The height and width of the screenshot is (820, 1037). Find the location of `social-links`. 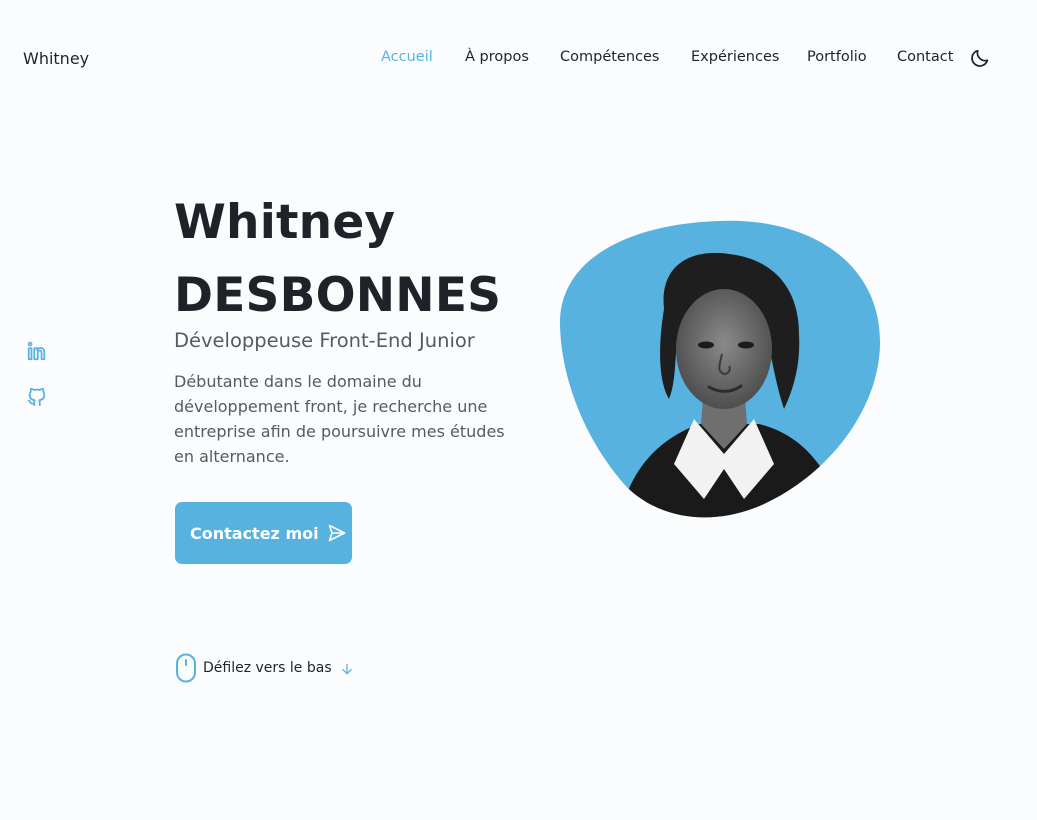

social-links is located at coordinates (38, 386).